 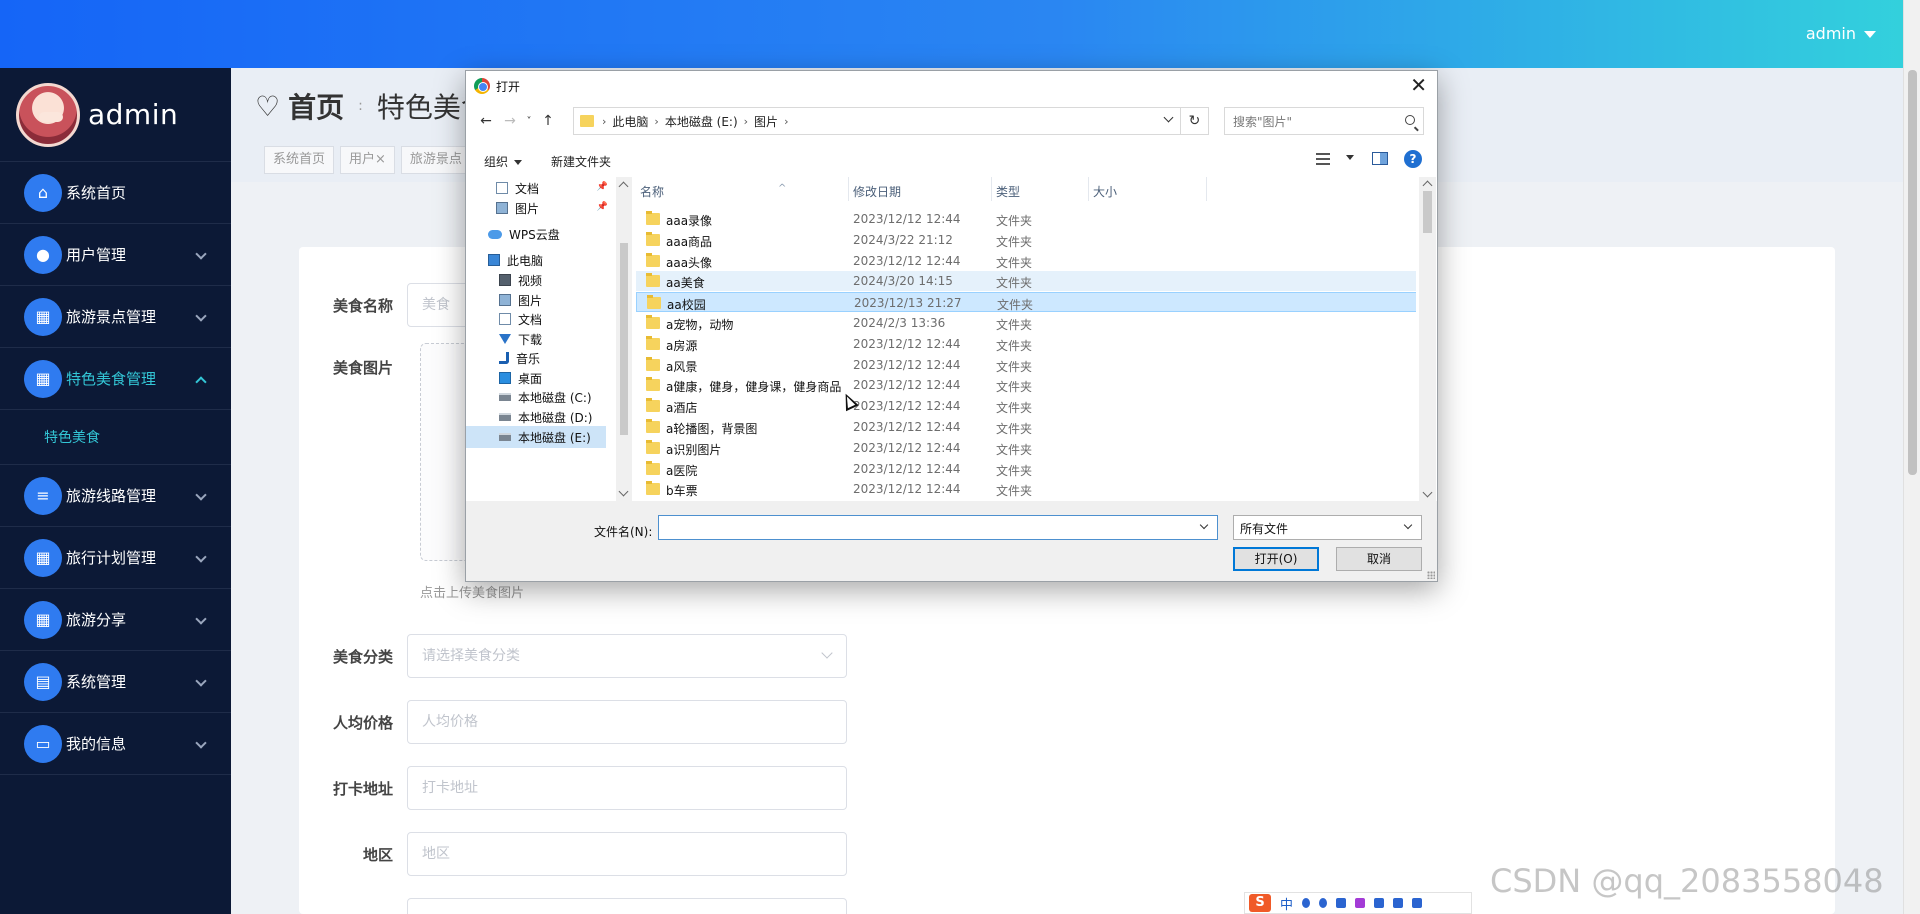 I want to click on file-type: 文件夹, so click(x=1014, y=345).